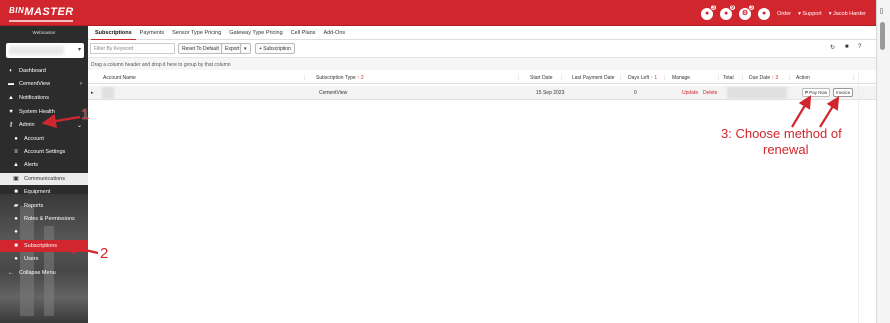 The height and width of the screenshot is (323, 890). What do you see at coordinates (34, 98) in the screenshot?
I see `sidebar-item-label: Notifications` at bounding box center [34, 98].